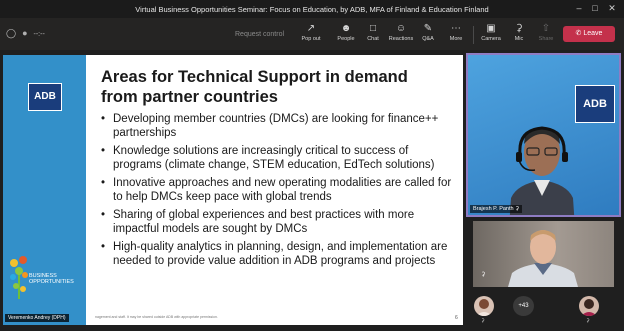  What do you see at coordinates (401, 28) in the screenshot?
I see `reactions-icon: ☺` at bounding box center [401, 28].